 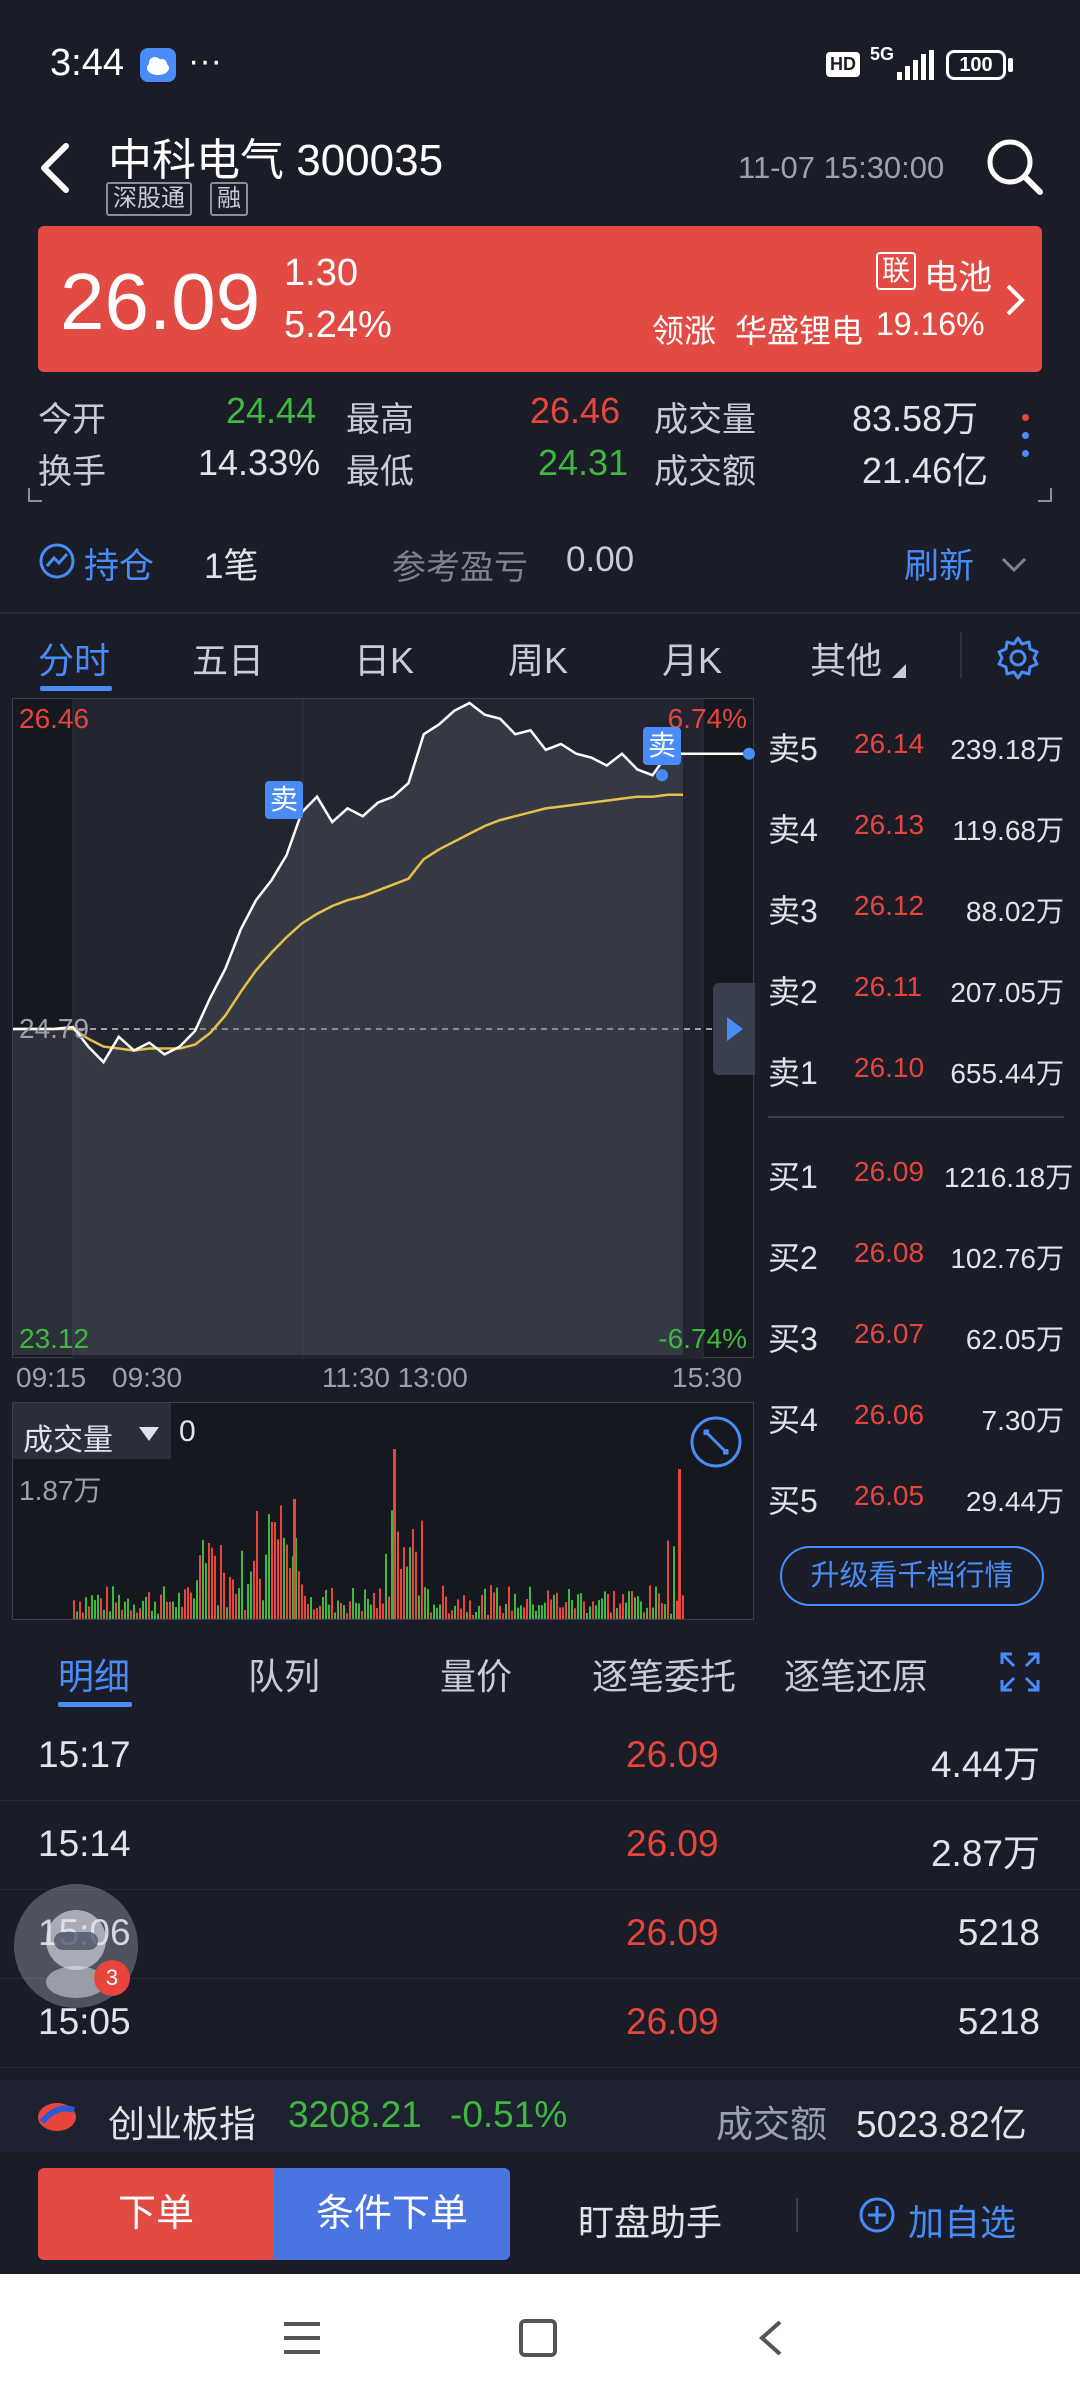 What do you see at coordinates (1015, 167) in the screenshot?
I see `search-icon` at bounding box center [1015, 167].